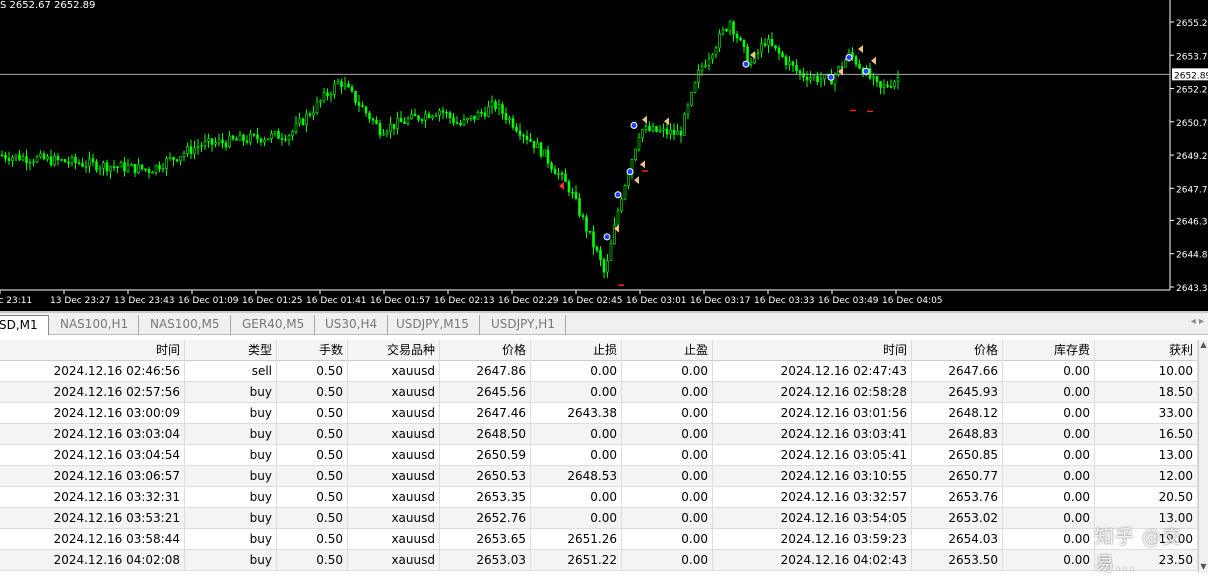 Image resolution: width=1208 pixels, height=576 pixels. Describe the element at coordinates (860, 49) in the screenshot. I see `exit-marker` at that location.